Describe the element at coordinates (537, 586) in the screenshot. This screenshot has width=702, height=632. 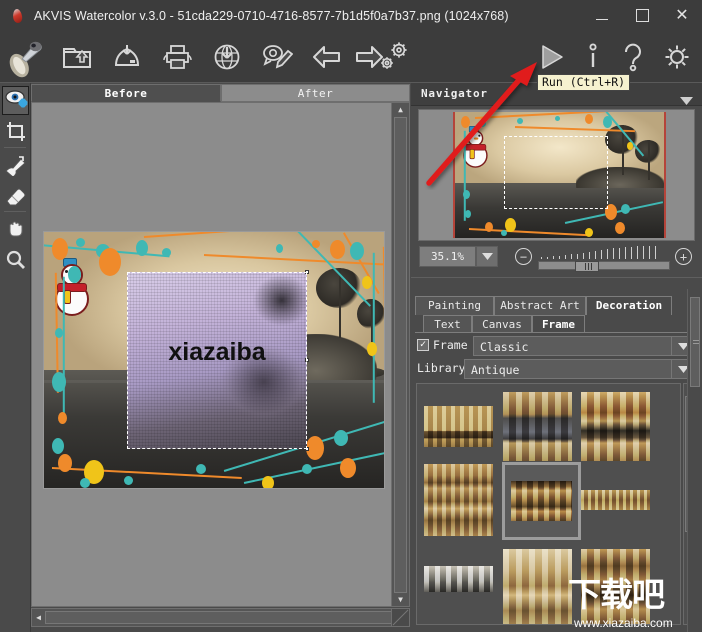
I see `frame-thumb-cherubs` at that location.